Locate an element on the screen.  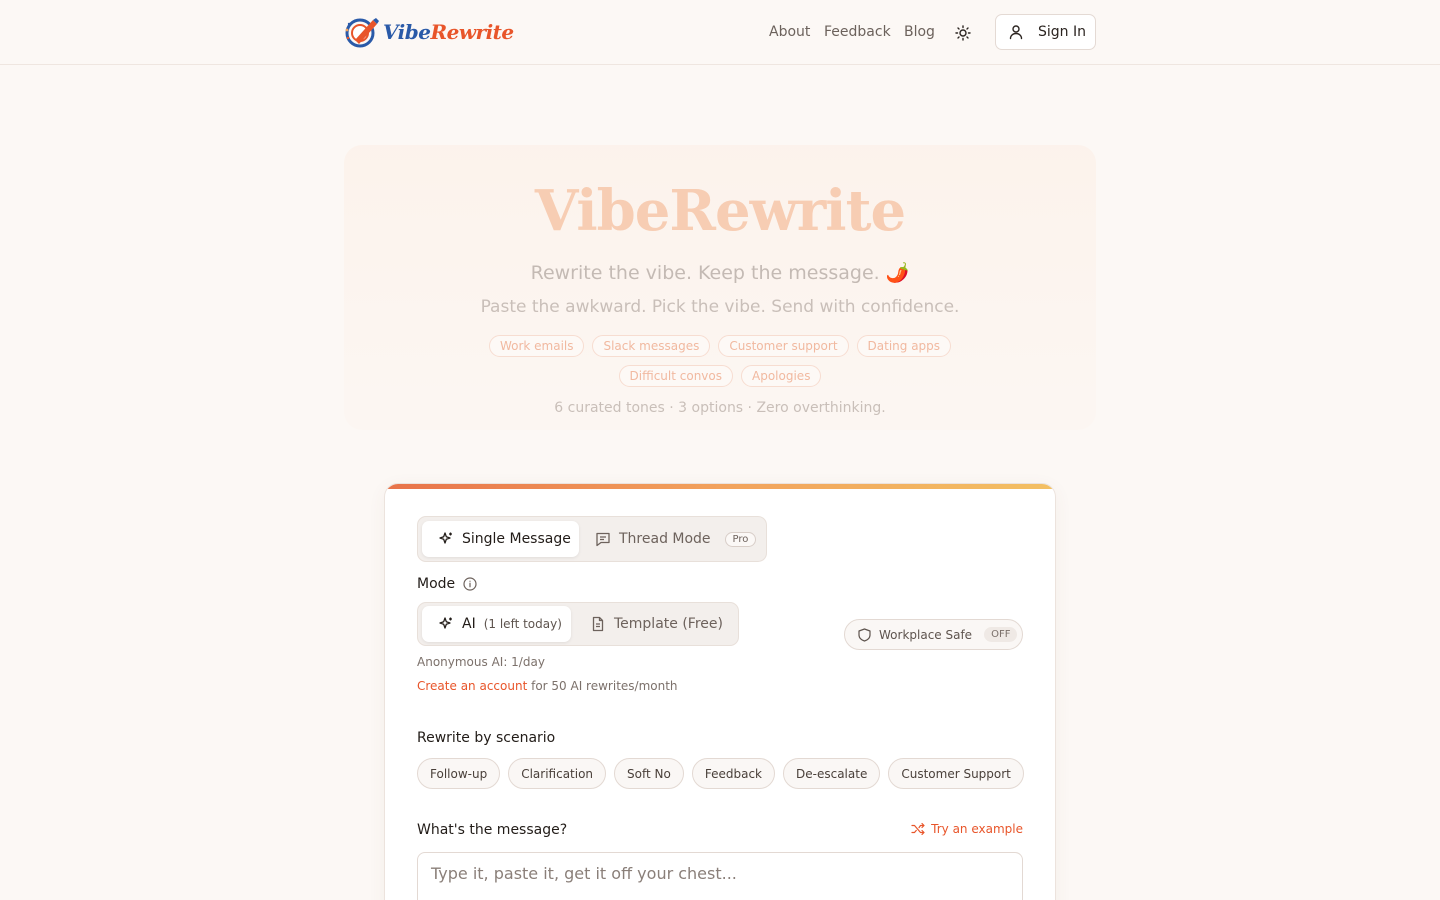
nav-feedback-link: Feedback is located at coordinates (857, 32).